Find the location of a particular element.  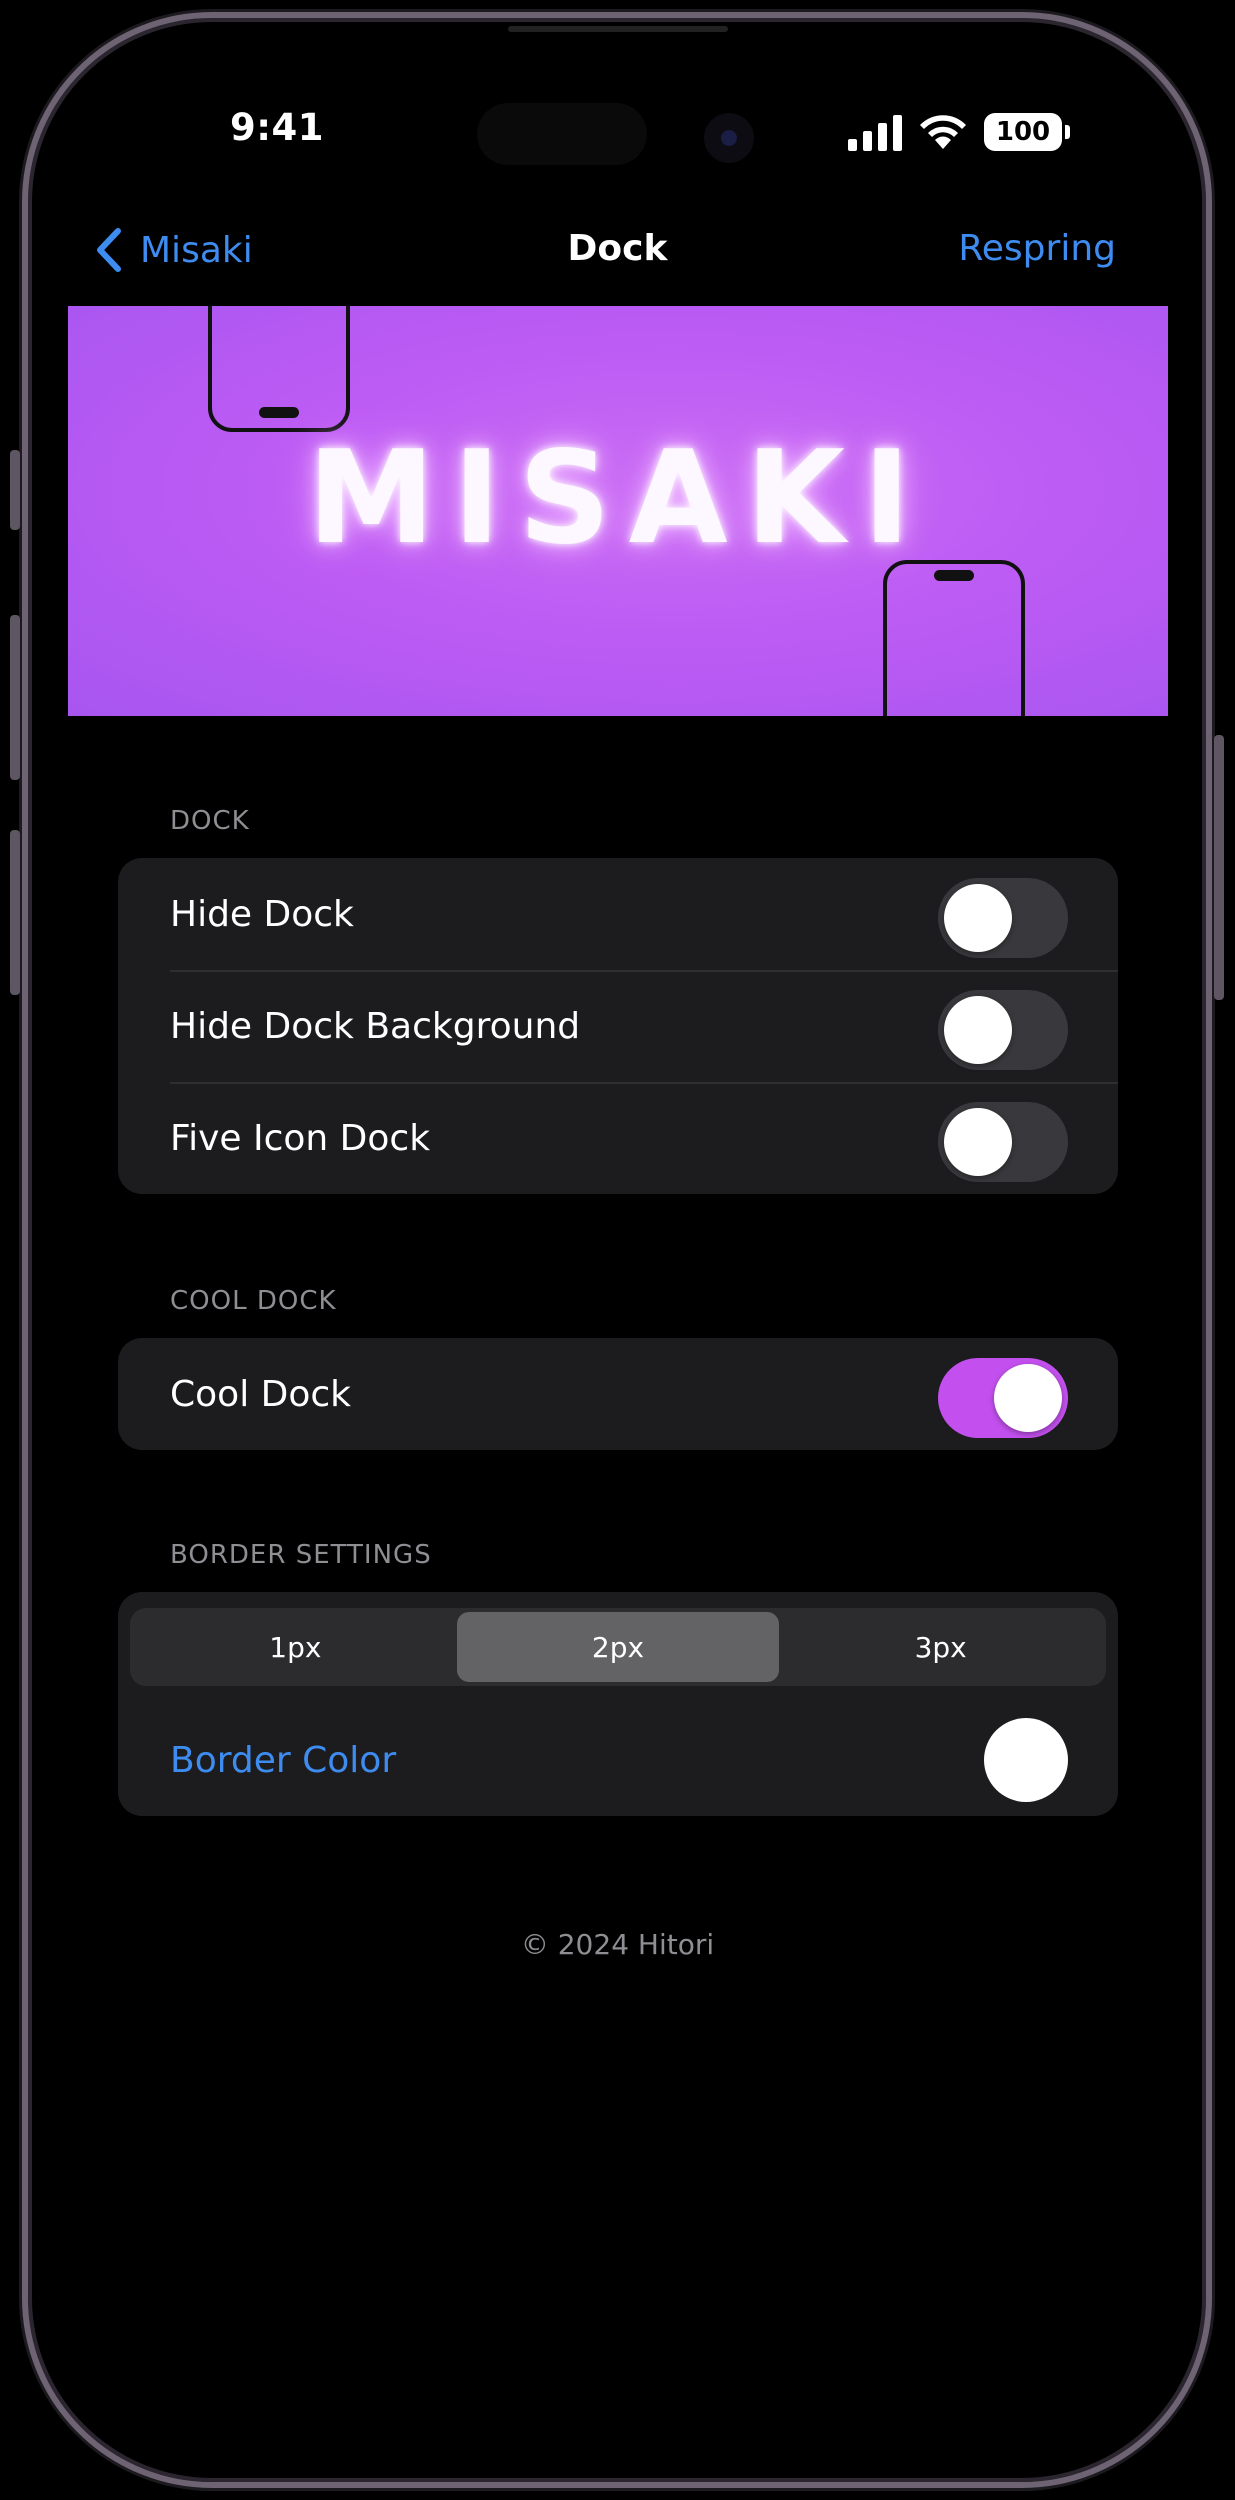

segment-2px: 2px is located at coordinates (618, 1647).